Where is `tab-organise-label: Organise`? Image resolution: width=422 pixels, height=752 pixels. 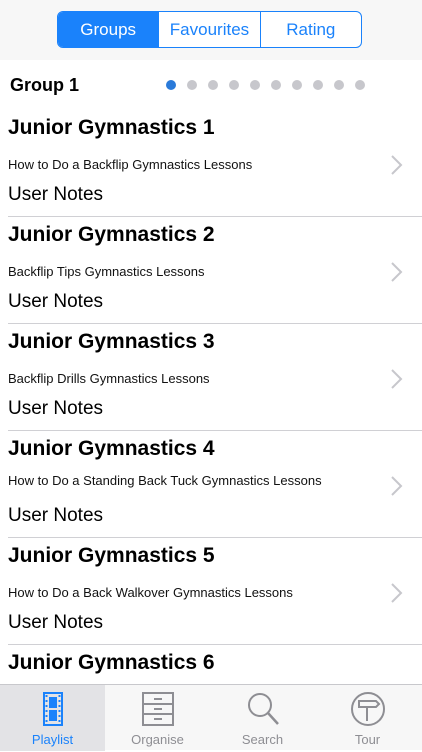
tab-organise-label: Organise is located at coordinates (157, 739).